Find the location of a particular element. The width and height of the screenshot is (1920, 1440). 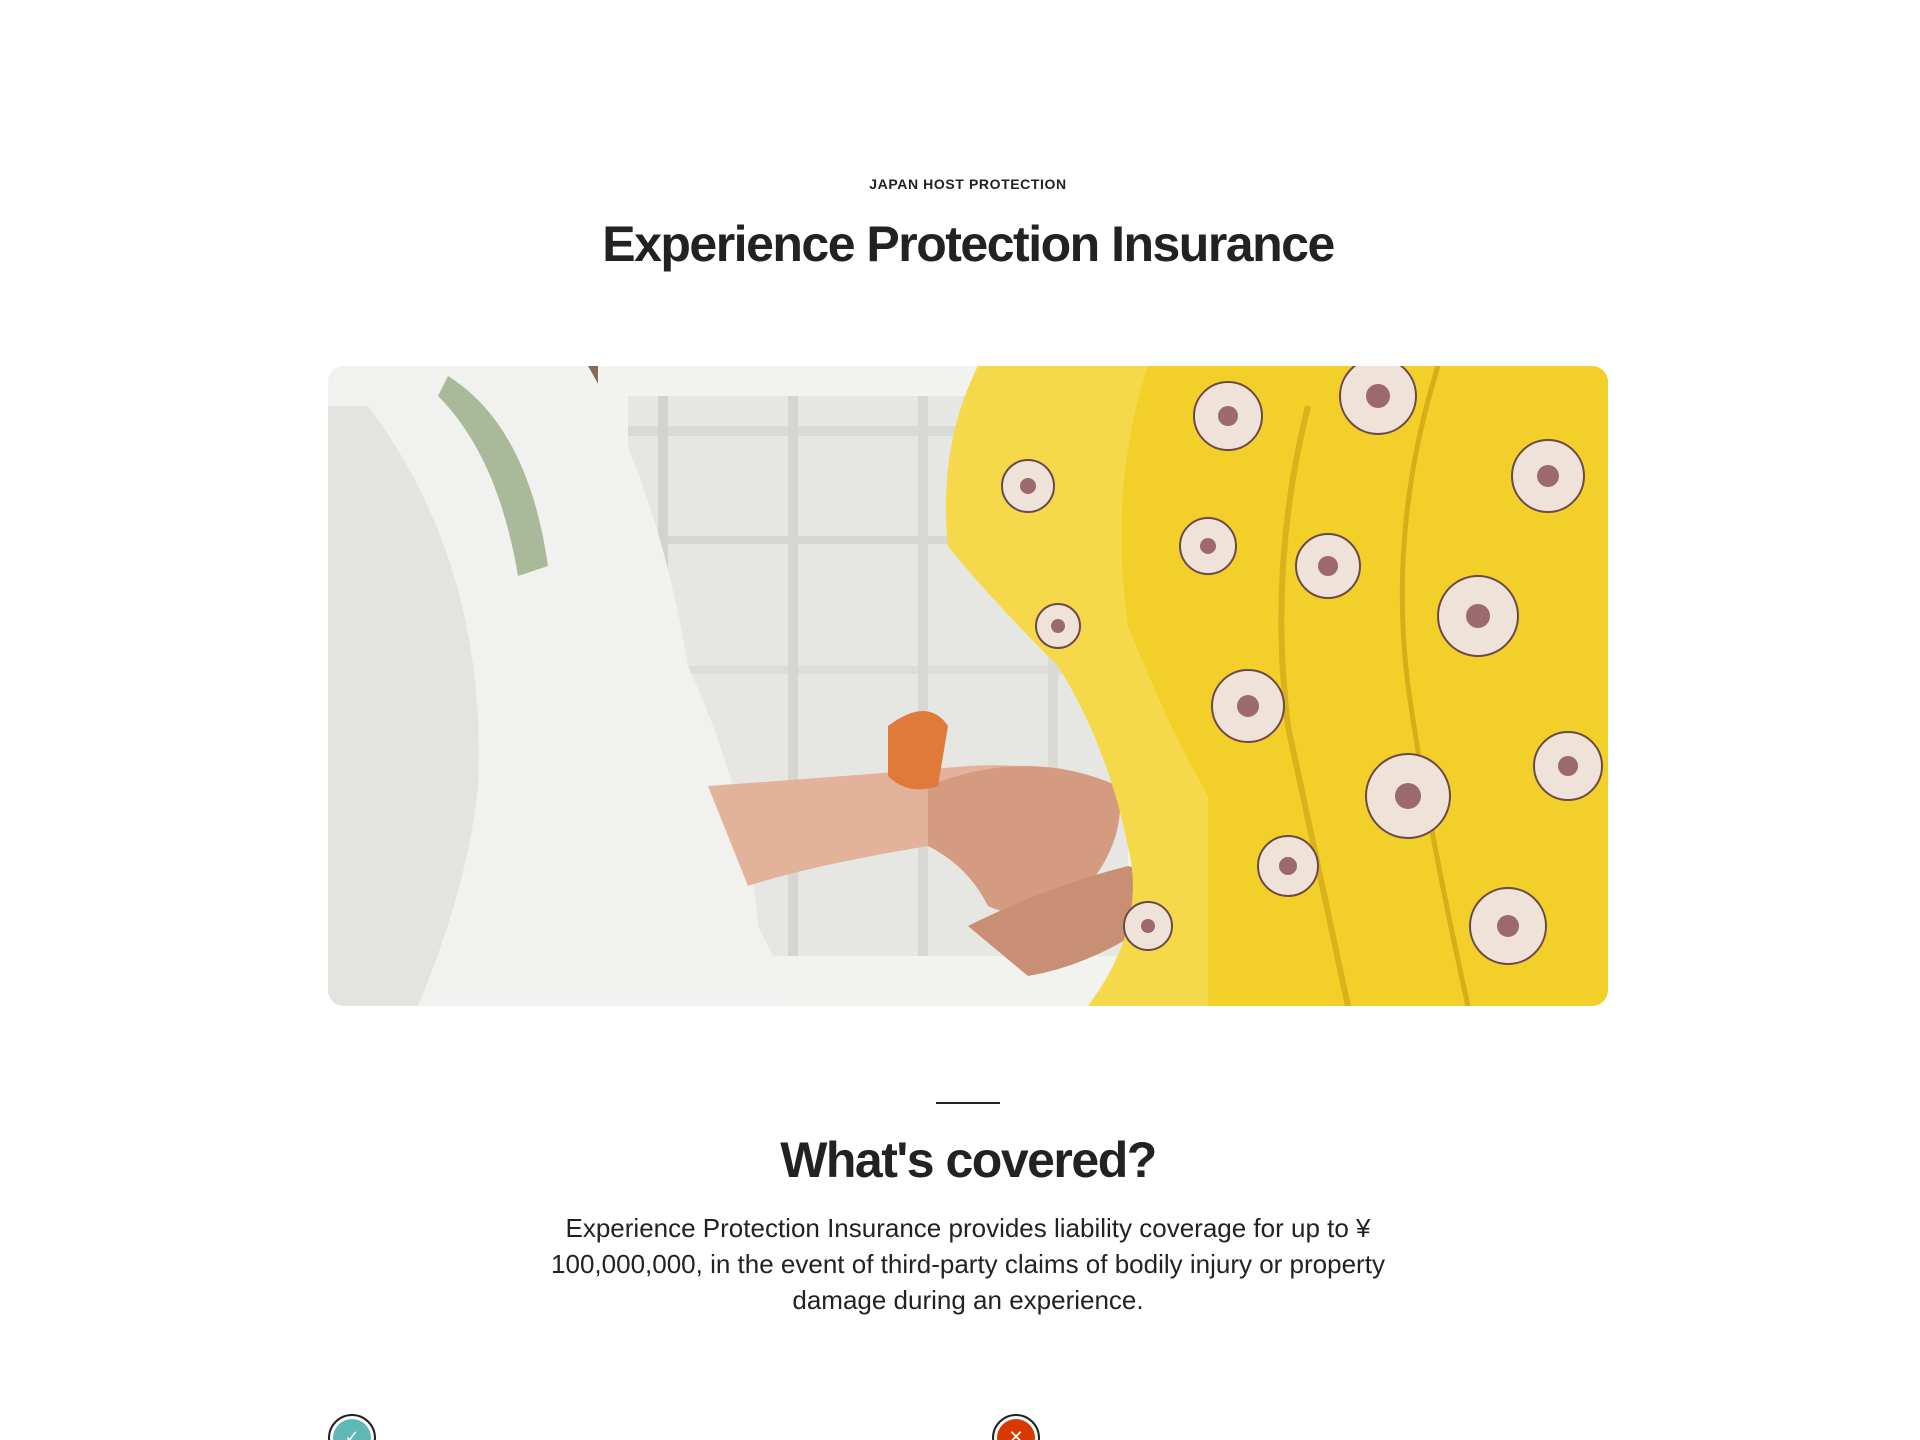

section-eyebrow: JAPAN HOST PROTECTION is located at coordinates (968, 184).